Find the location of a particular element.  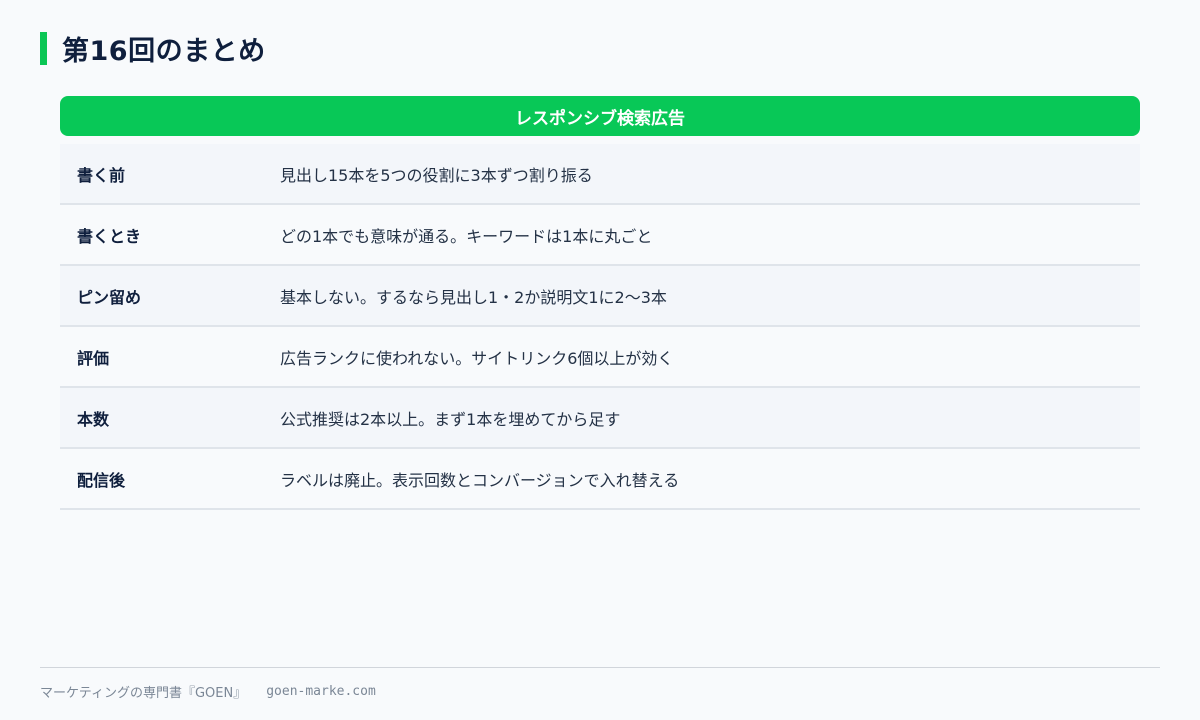

table-row: 評価 広告ランクに使われない。サイトリンク6個以上が効く is located at coordinates (600, 357).